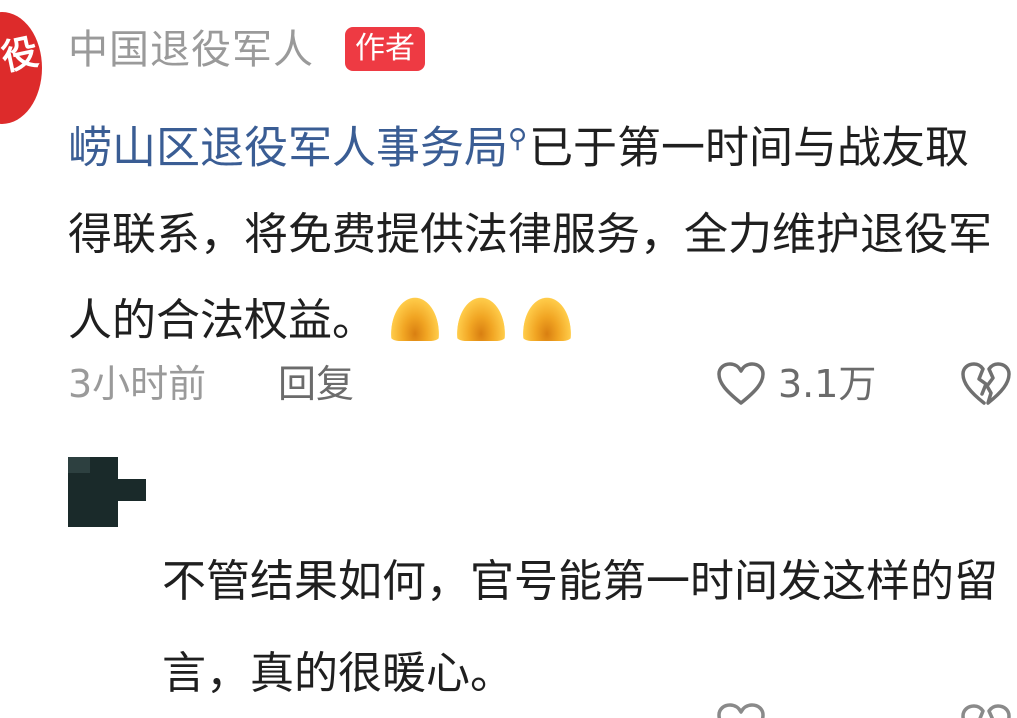 This screenshot has height=718, width=1017. Describe the element at coordinates (827, 384) in the screenshot. I see `like-count: 3.1万` at that location.